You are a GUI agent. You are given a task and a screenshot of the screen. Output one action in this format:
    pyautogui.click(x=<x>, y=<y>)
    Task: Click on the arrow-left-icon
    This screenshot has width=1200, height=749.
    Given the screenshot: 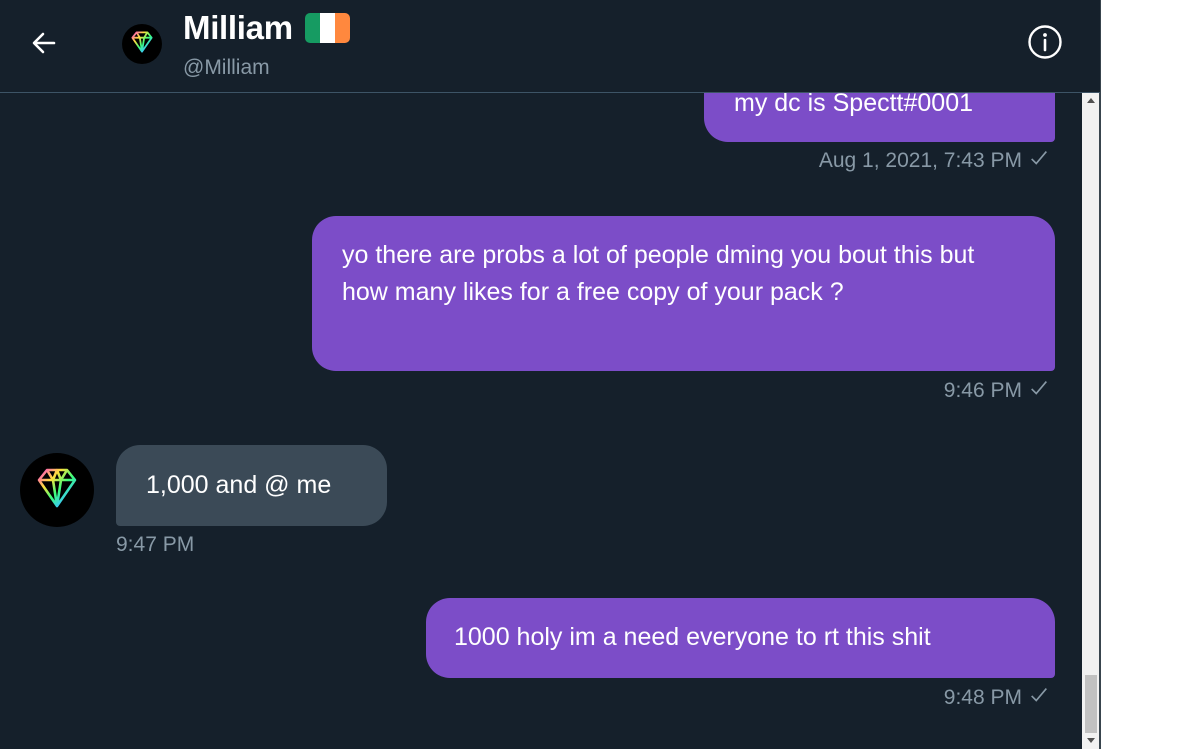 What is the action you would take?
    pyautogui.click(x=44, y=45)
    